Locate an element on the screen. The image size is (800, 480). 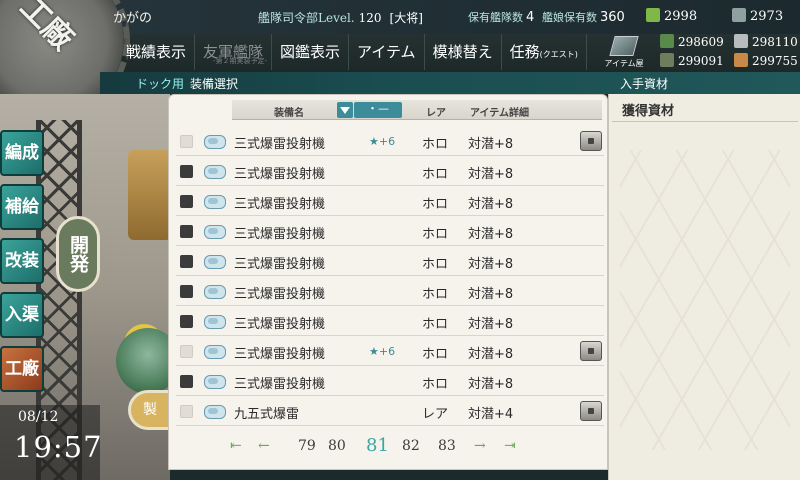
next-page-arrow: → is located at coordinates (480, 446).